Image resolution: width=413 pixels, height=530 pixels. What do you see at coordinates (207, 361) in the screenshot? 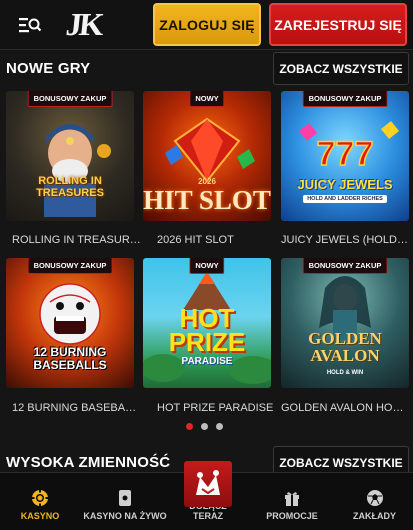
I see `game-art-subtitle: PARADISE` at bounding box center [207, 361].